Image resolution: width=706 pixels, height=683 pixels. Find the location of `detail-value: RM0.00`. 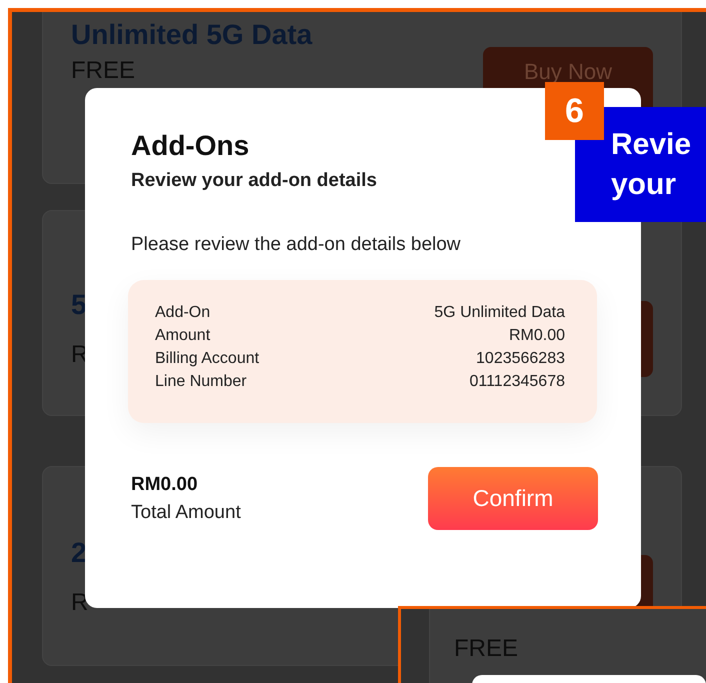

detail-value: RM0.00 is located at coordinates (536, 336).